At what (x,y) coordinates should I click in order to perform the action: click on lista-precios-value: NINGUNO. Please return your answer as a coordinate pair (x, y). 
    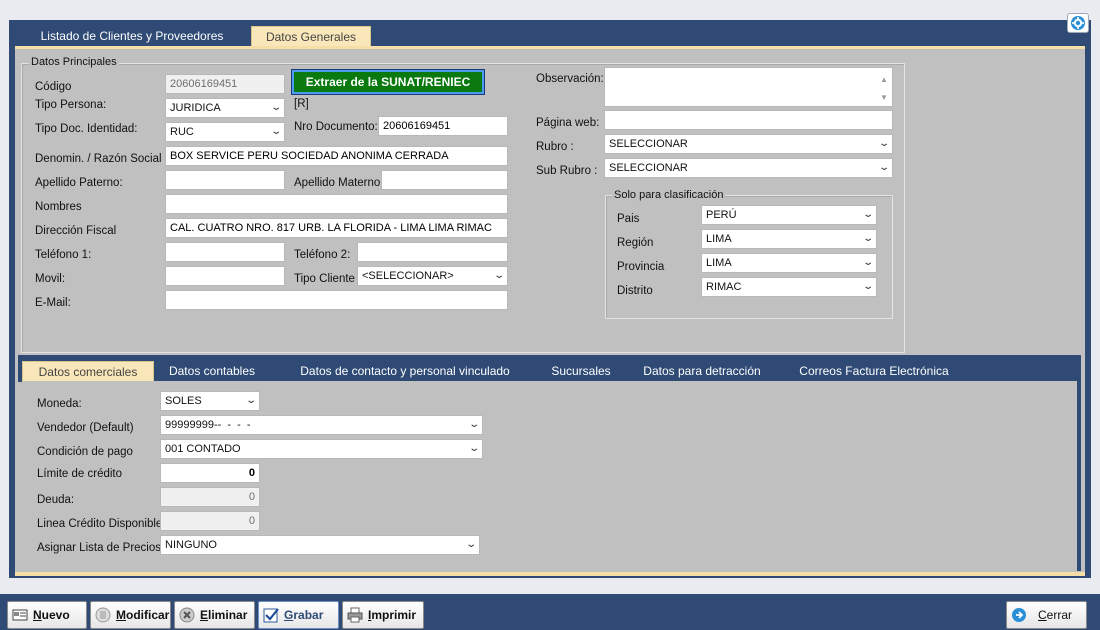
    Looking at the image, I should click on (191, 545).